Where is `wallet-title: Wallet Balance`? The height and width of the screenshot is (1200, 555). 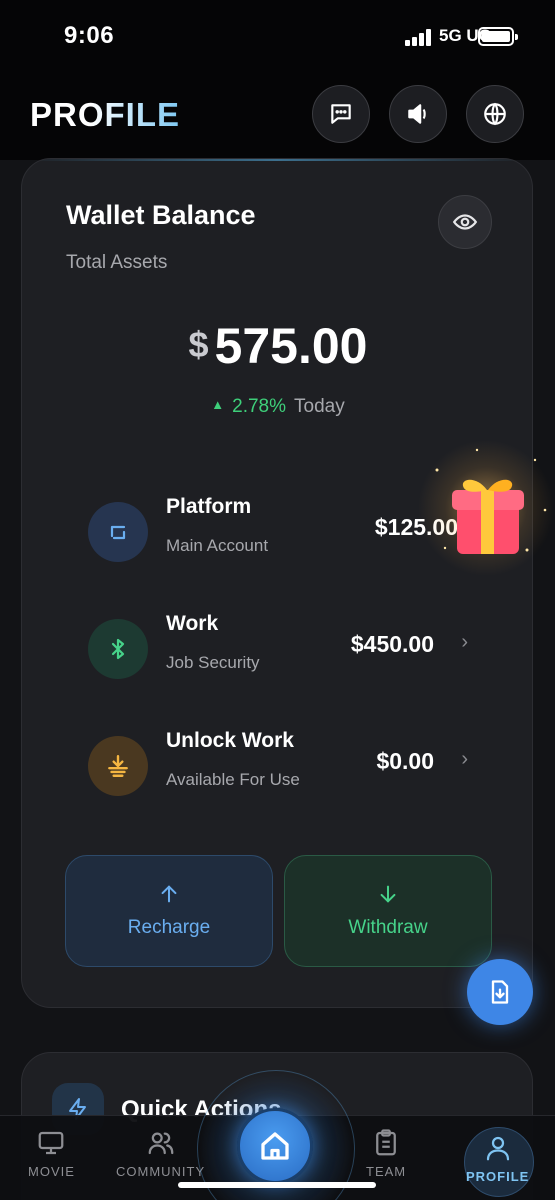 wallet-title: Wallet Balance is located at coordinates (161, 215).